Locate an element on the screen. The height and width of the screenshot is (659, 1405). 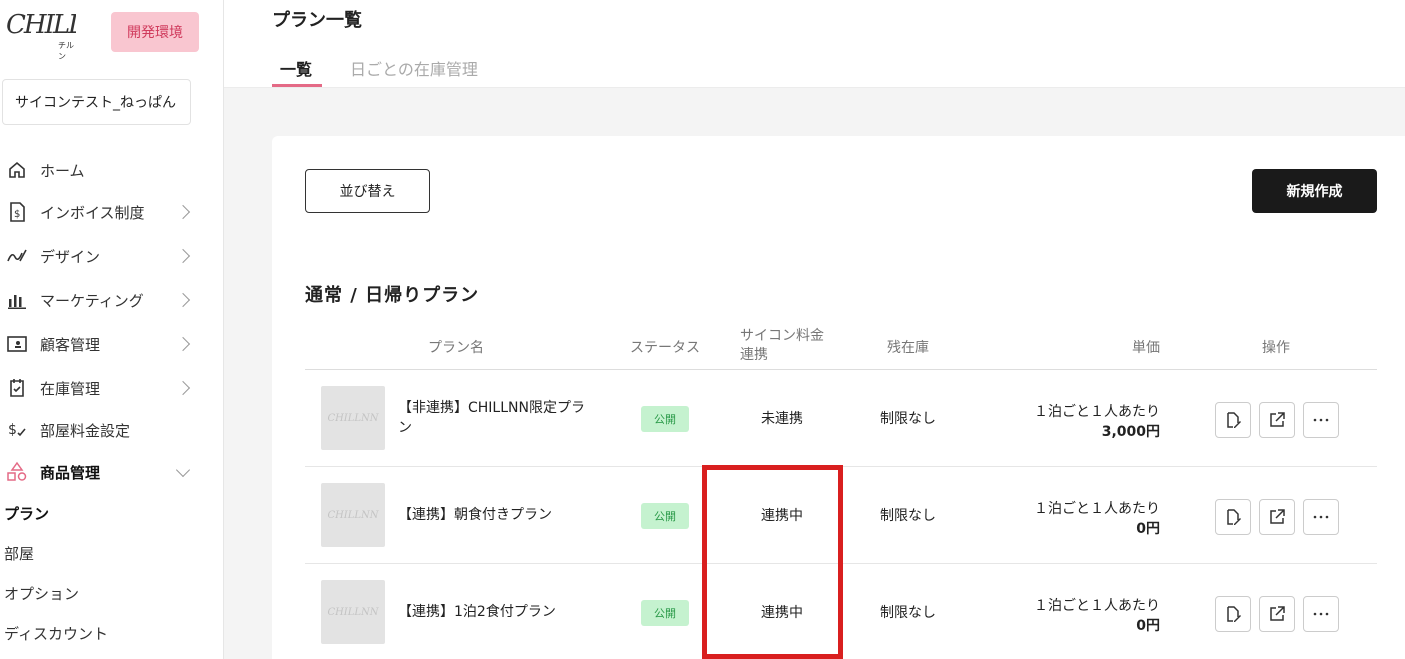
chevron-down-icon is located at coordinates (183, 470).